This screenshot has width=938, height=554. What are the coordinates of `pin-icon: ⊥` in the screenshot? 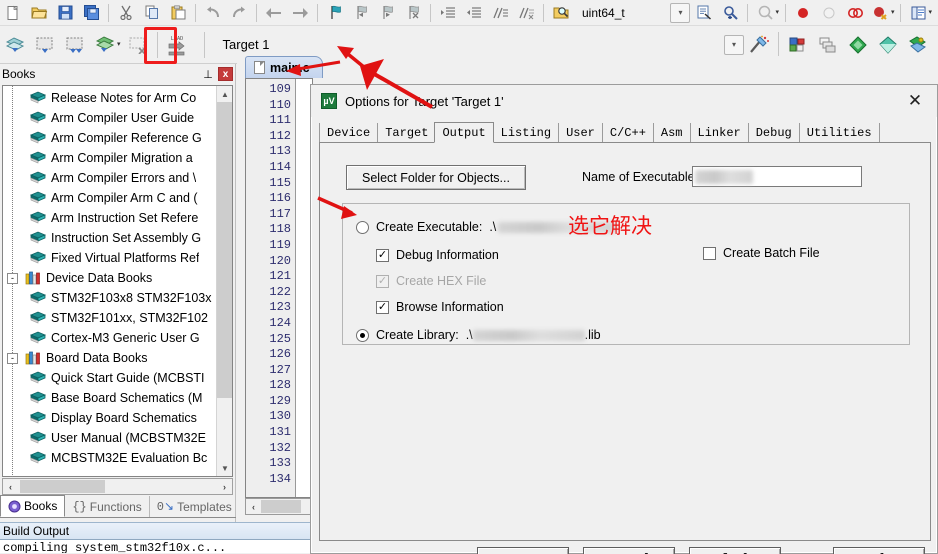 It's located at (208, 74).